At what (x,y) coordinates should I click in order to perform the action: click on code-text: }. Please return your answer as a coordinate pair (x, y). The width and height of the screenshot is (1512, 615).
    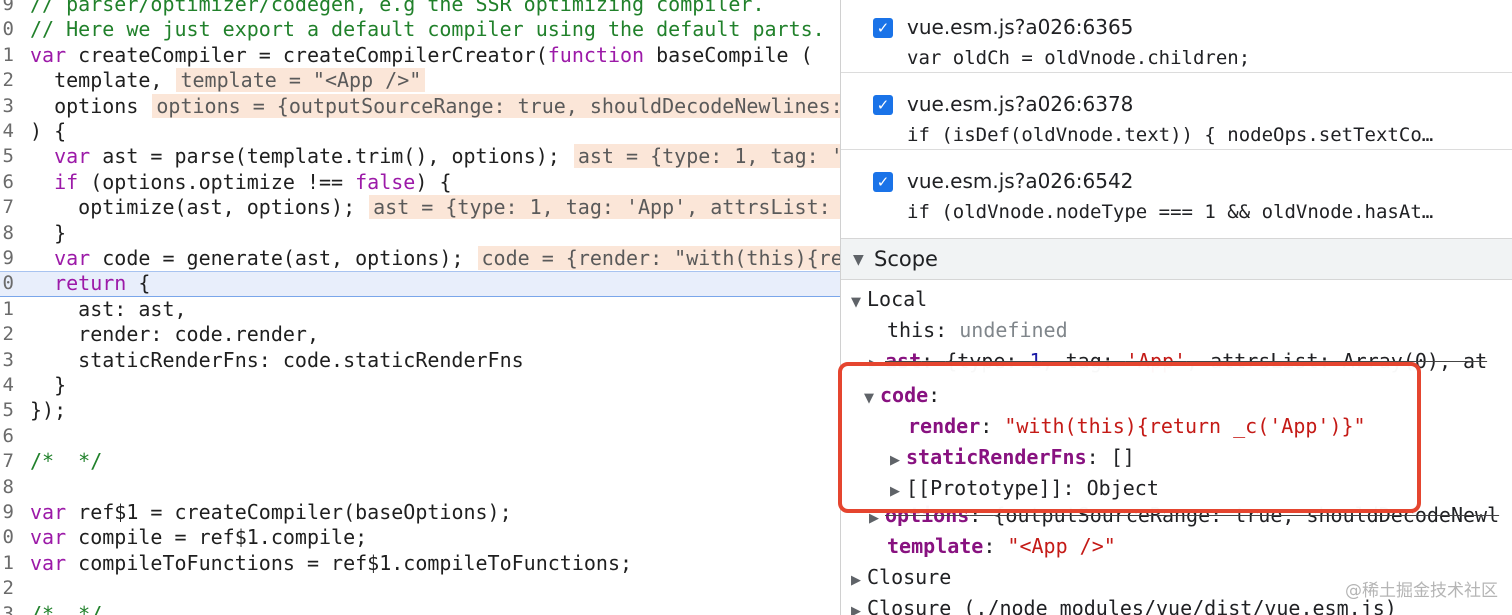
    Looking at the image, I should click on (48, 233).